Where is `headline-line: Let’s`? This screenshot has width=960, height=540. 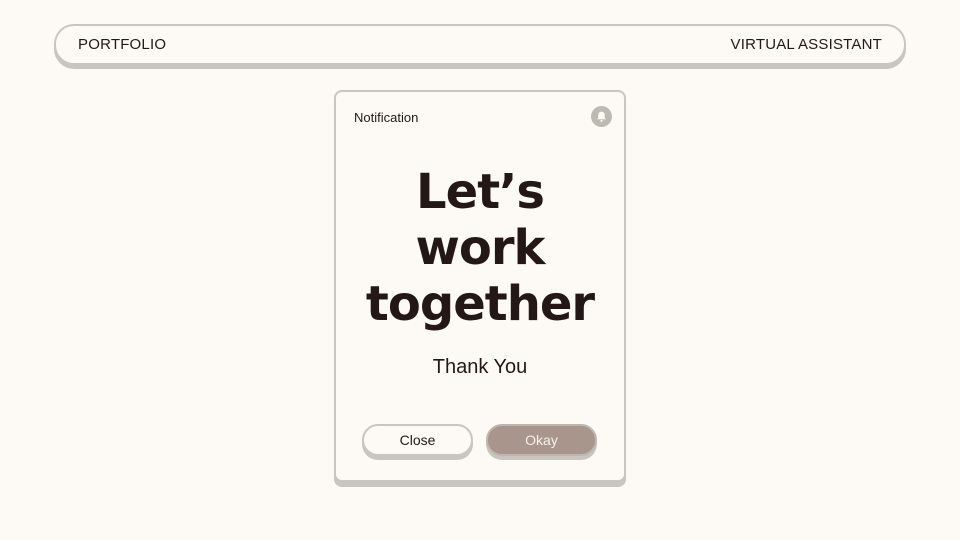
headline-line: Let’s is located at coordinates (480, 192).